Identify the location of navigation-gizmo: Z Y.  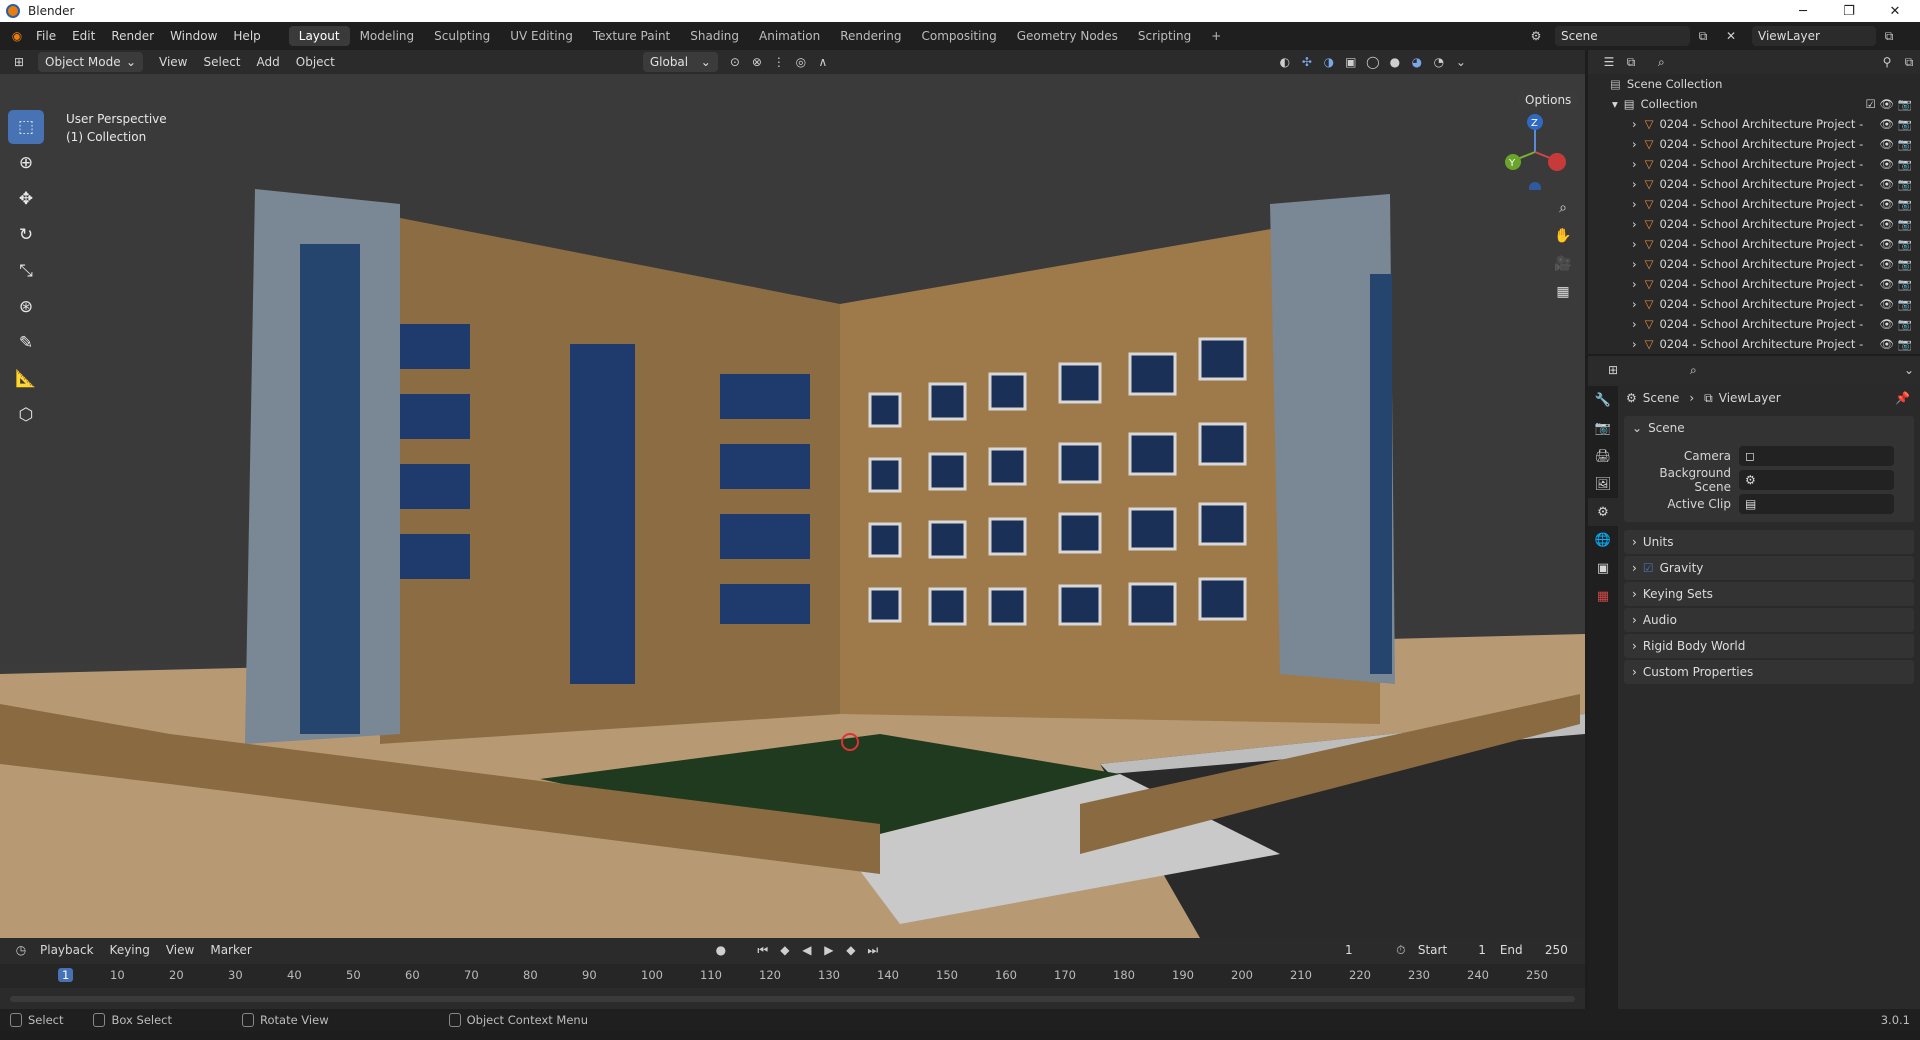
(1535, 150).